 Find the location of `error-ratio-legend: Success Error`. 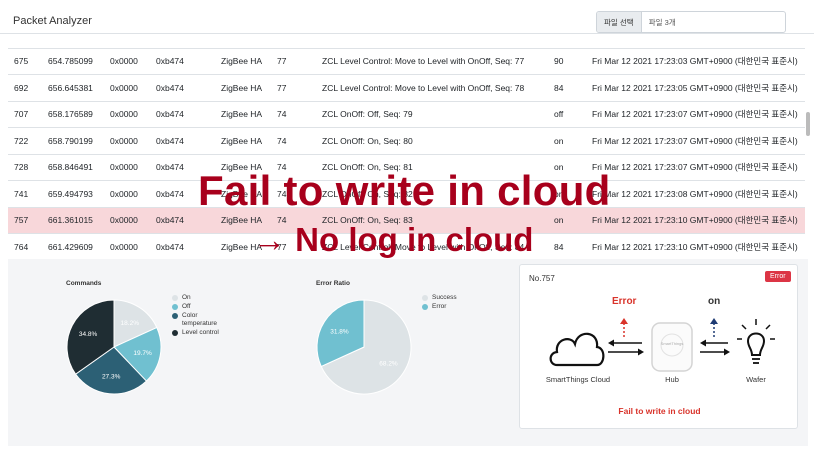

error-ratio-legend: Success Error is located at coordinates (447, 303).